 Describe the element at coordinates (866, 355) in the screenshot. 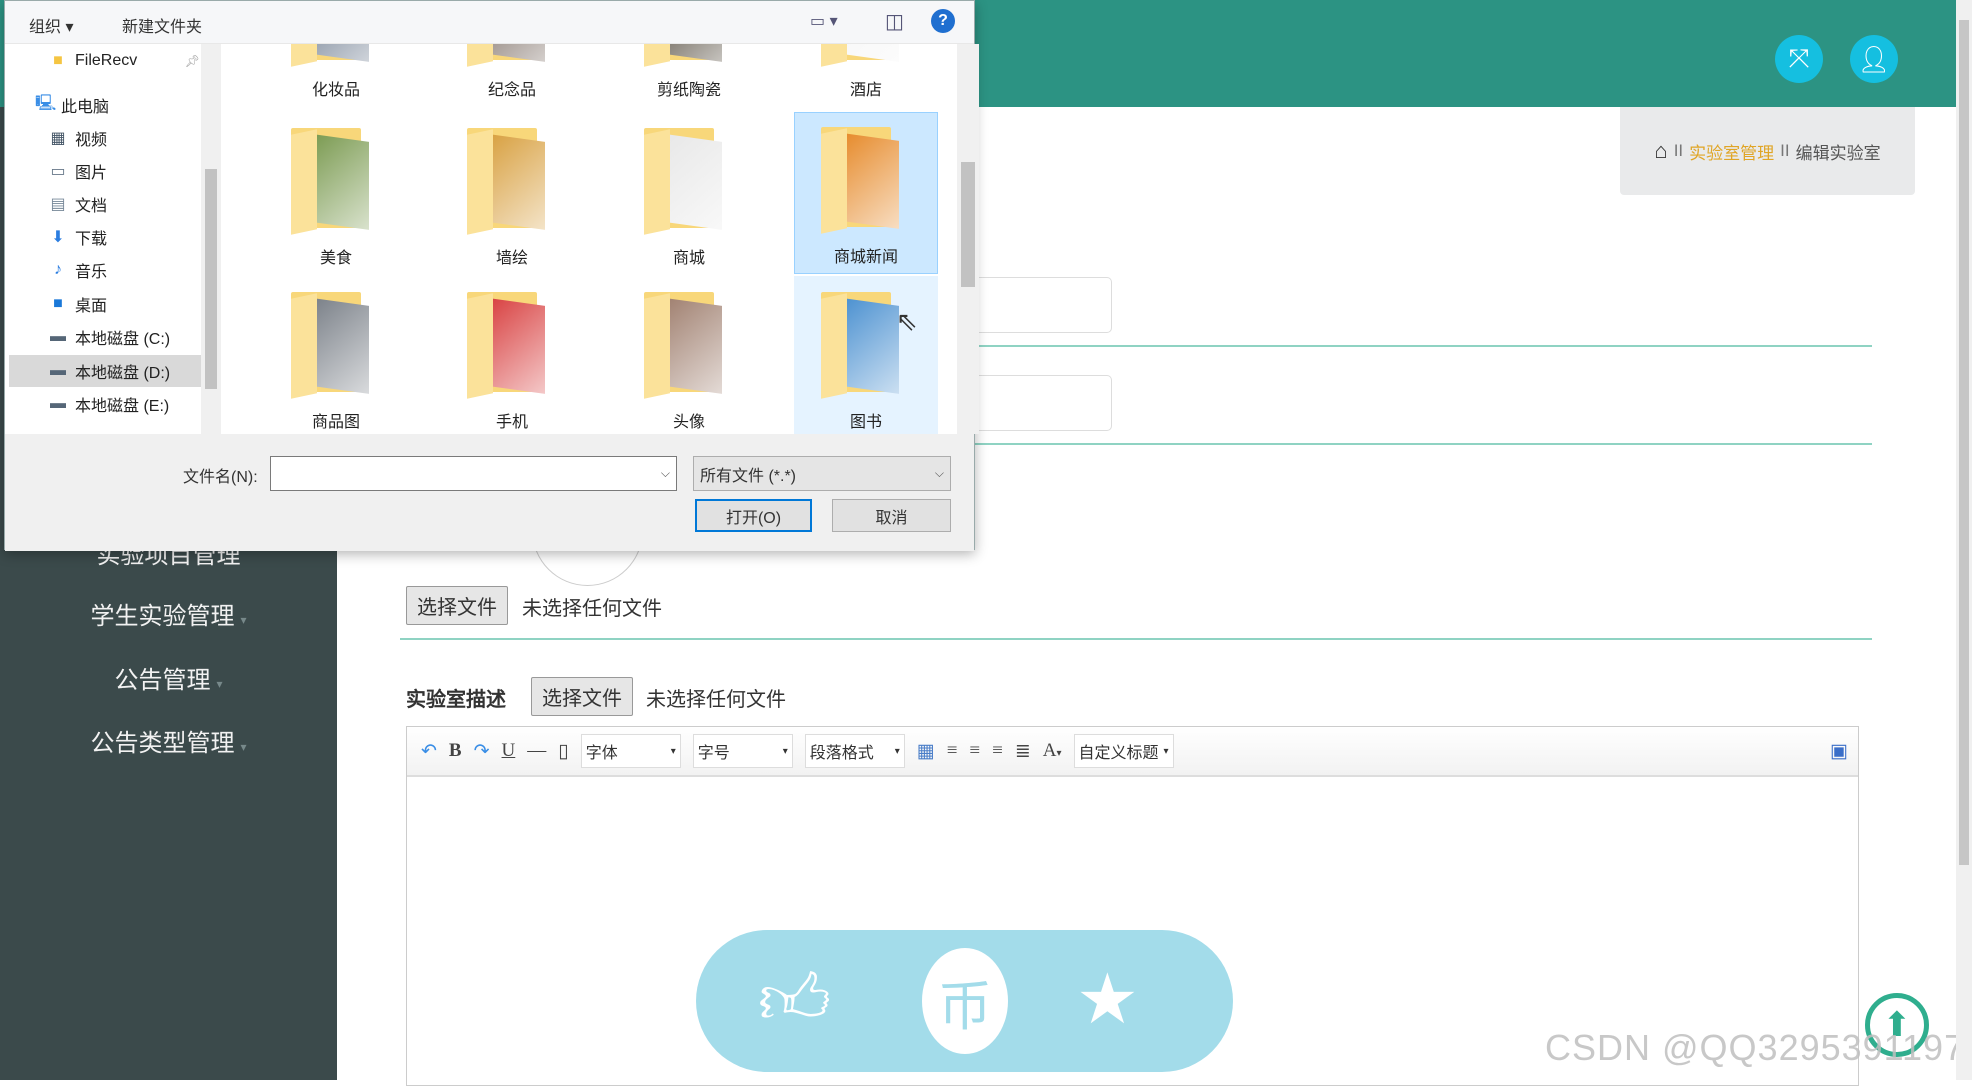

I see `folder-item: 图书` at that location.